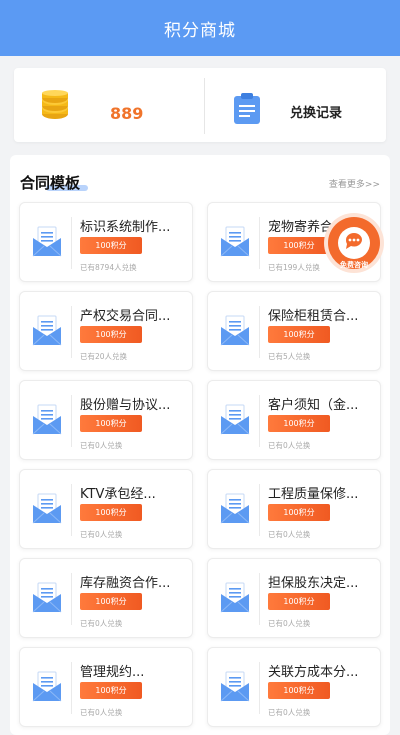 The height and width of the screenshot is (735, 400). I want to click on redeem-count: 已有20人兑换, so click(104, 356).